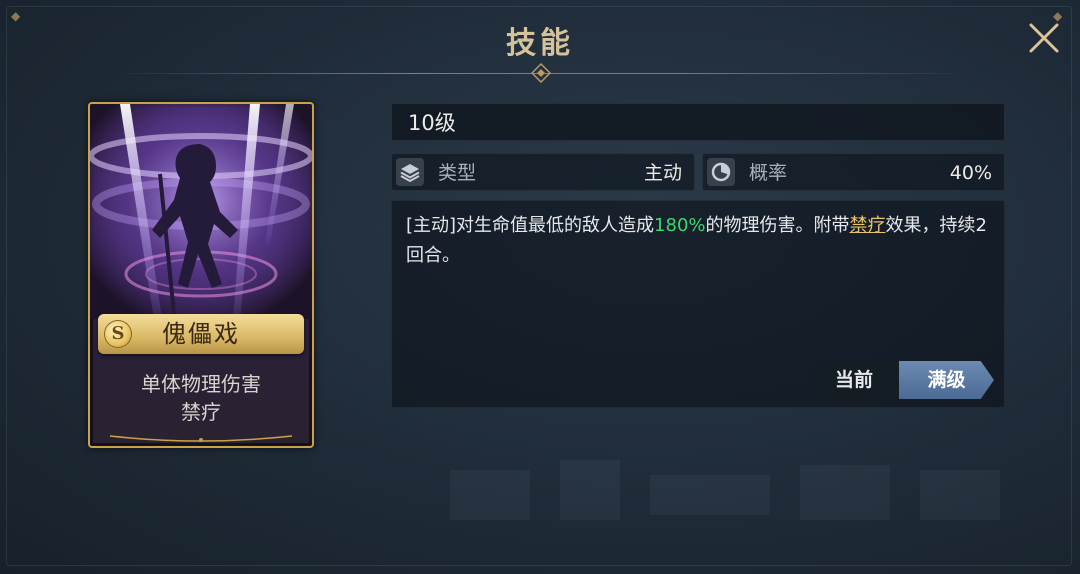 This screenshot has width=1080, height=574. What do you see at coordinates (201, 438) in the screenshot?
I see `card-ornament-icon` at bounding box center [201, 438].